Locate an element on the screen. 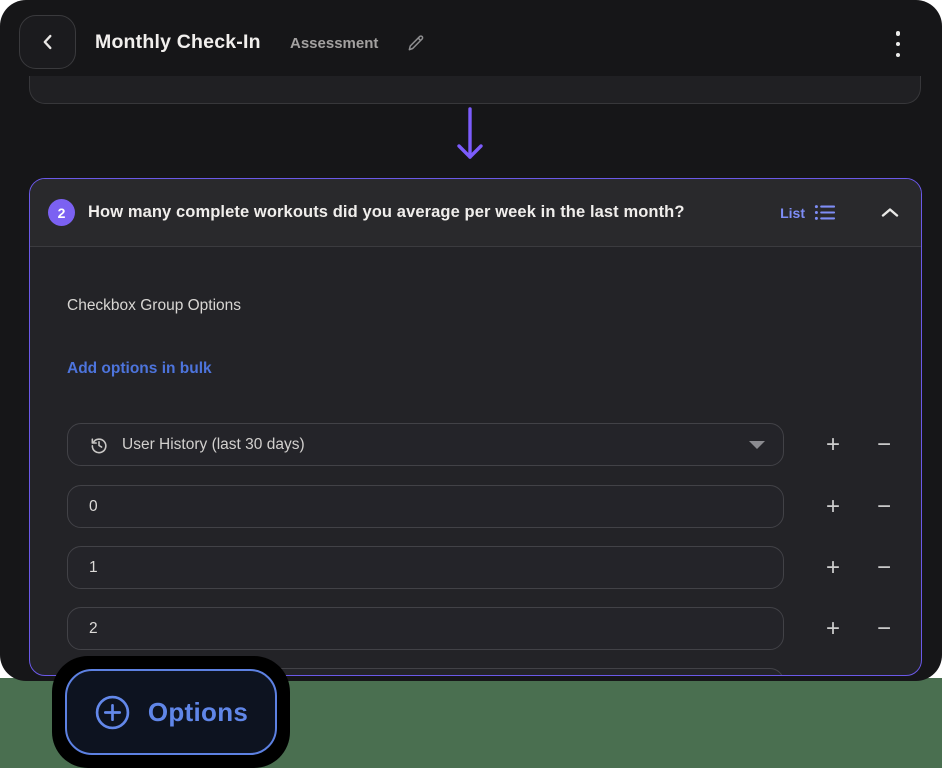  dropdown-selected-value: User History (last 30 days) is located at coordinates (213, 444).